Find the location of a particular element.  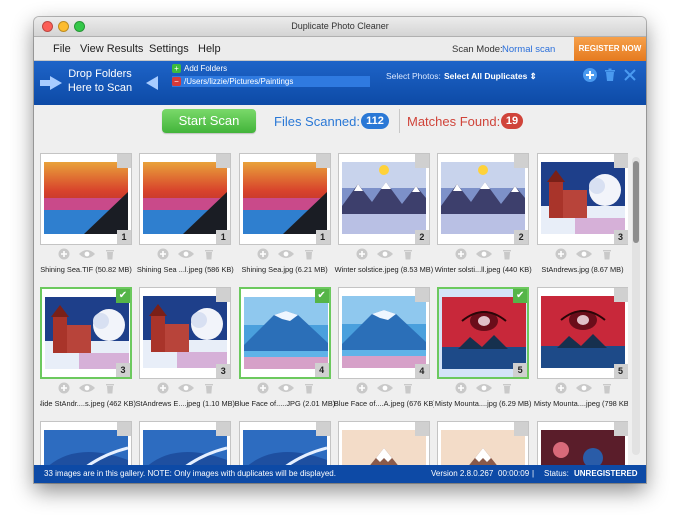

photo-card: 2 Winter solsti...ll.jpeg (440 KB) is located at coordinates (483, 219).